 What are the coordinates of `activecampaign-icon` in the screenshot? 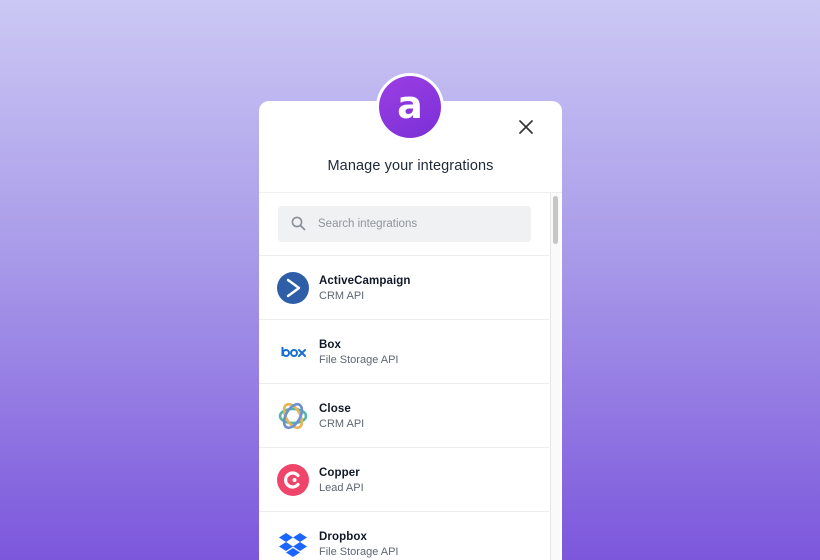 It's located at (293, 287).